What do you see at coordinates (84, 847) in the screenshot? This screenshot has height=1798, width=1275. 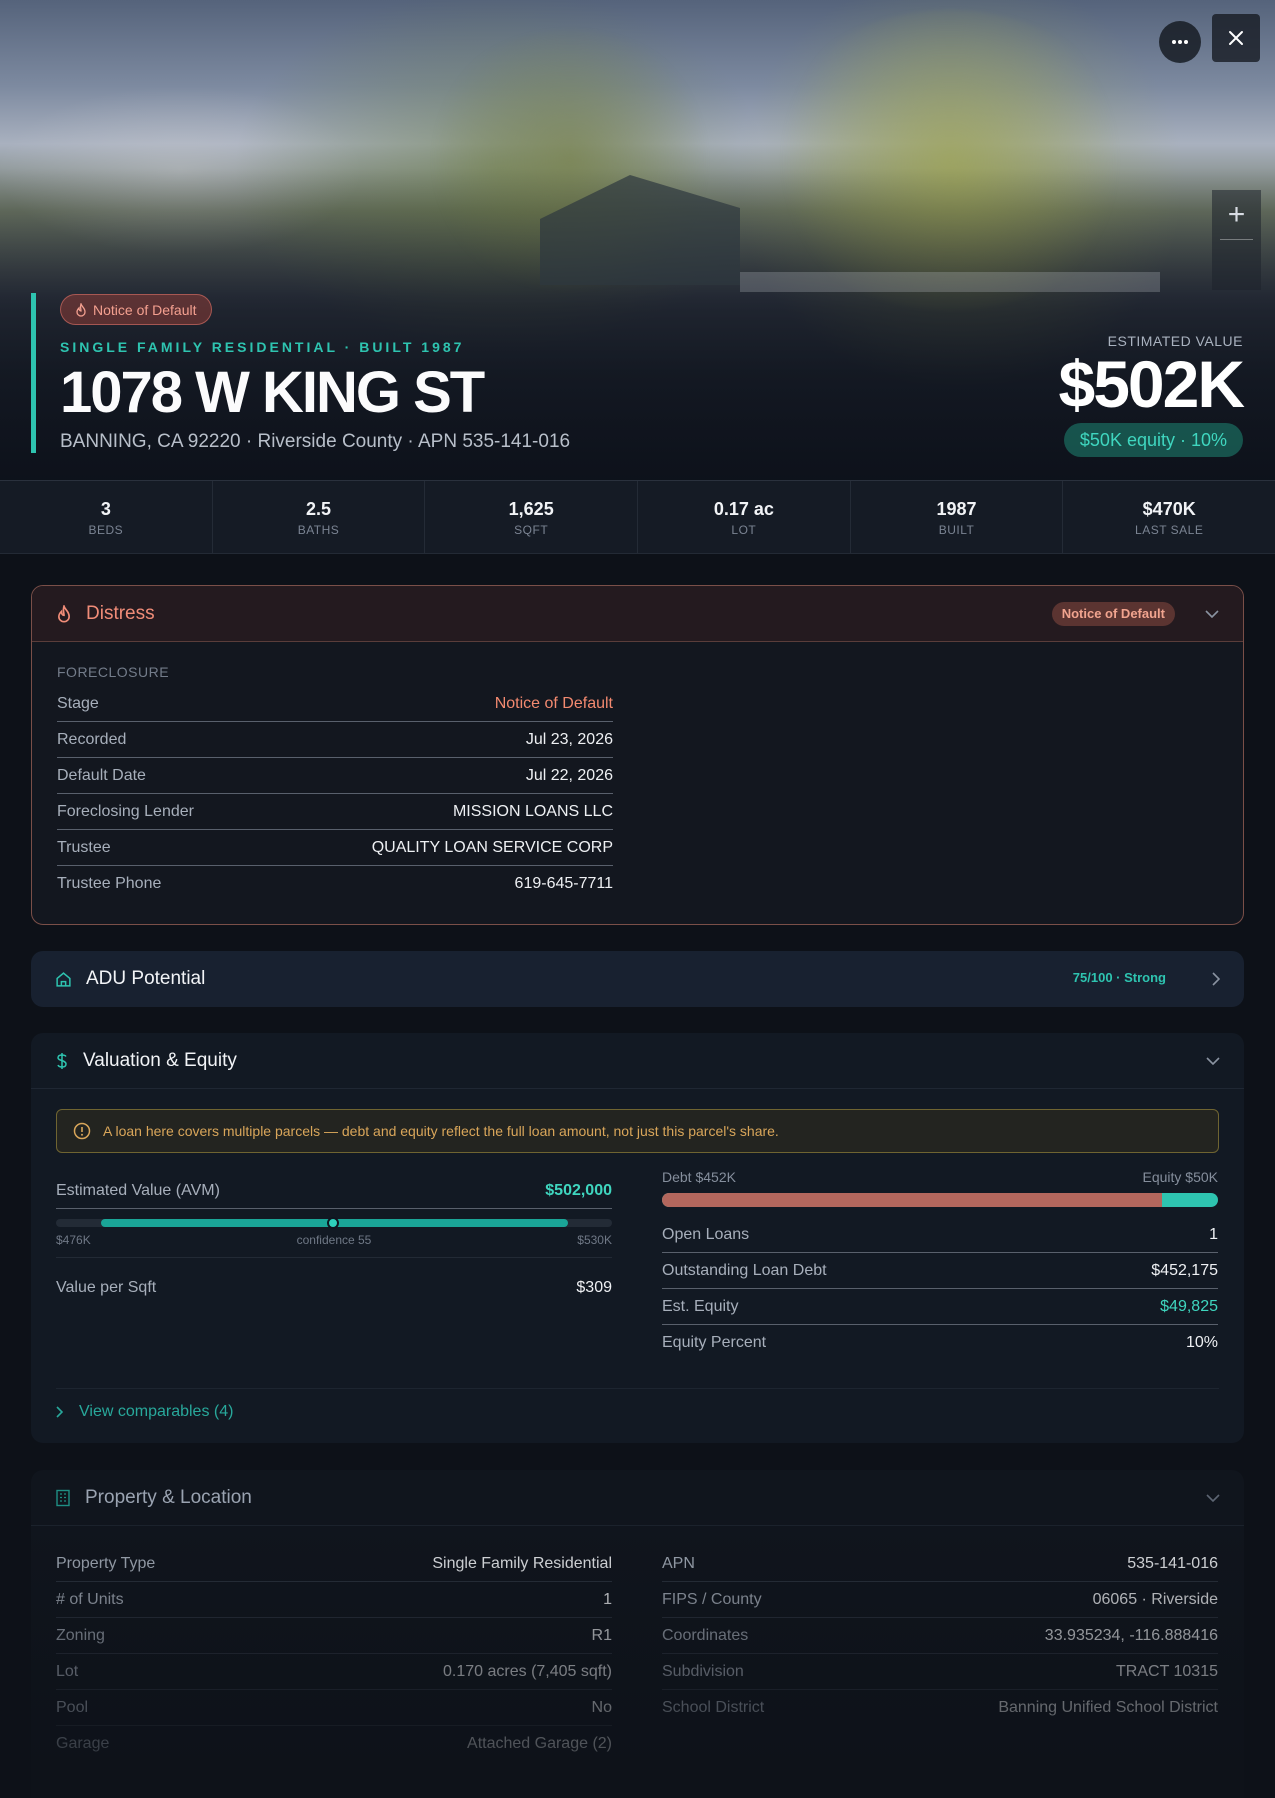 I see `row-key: Trustee` at bounding box center [84, 847].